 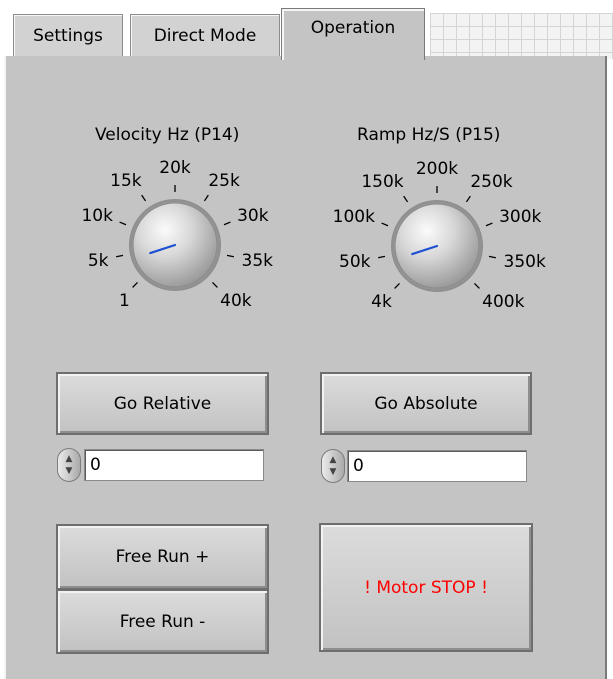 What do you see at coordinates (174, 465) in the screenshot?
I see `relative-value-field: 0` at bounding box center [174, 465].